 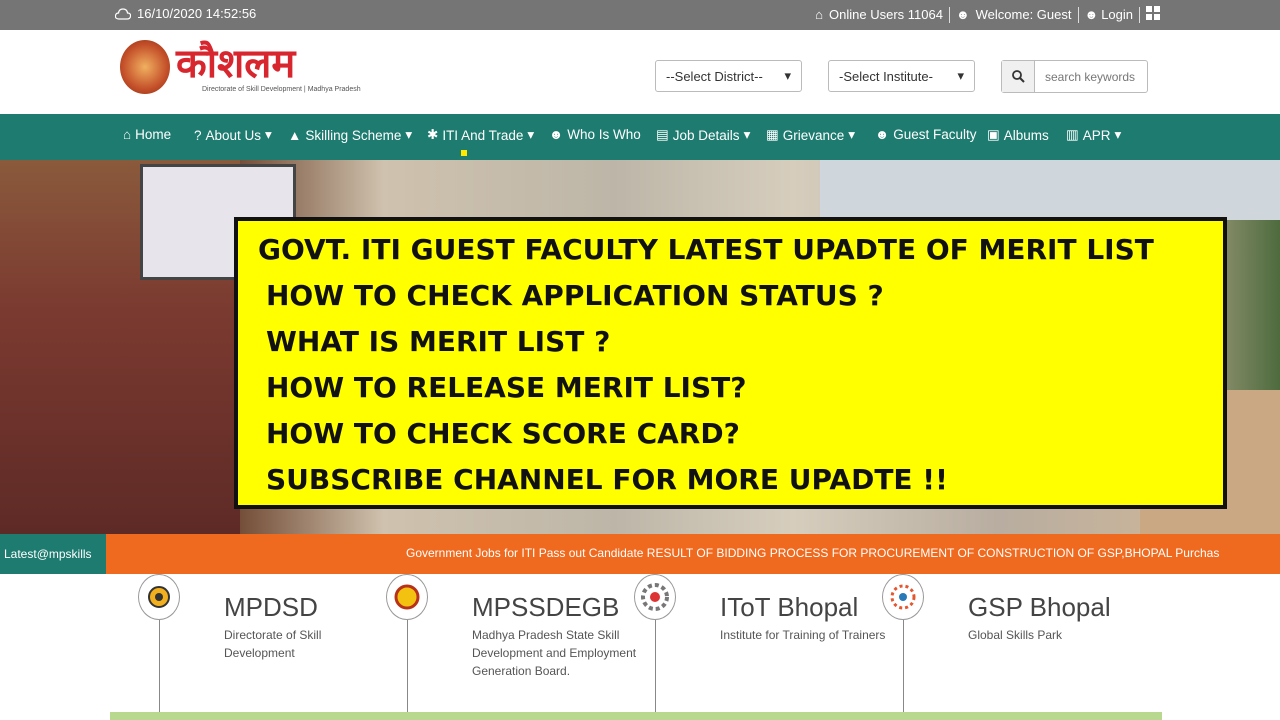 I want to click on nav-label: Skilling Scheme, so click(x=353, y=135).